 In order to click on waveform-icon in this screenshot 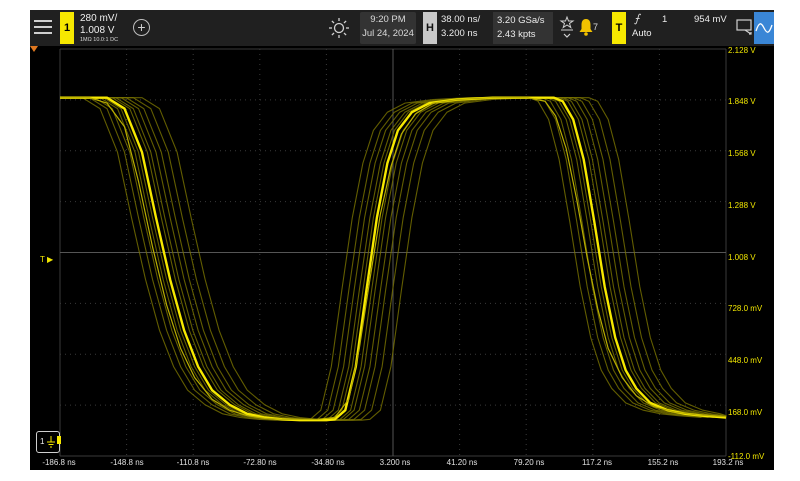, I will do `click(764, 28)`.